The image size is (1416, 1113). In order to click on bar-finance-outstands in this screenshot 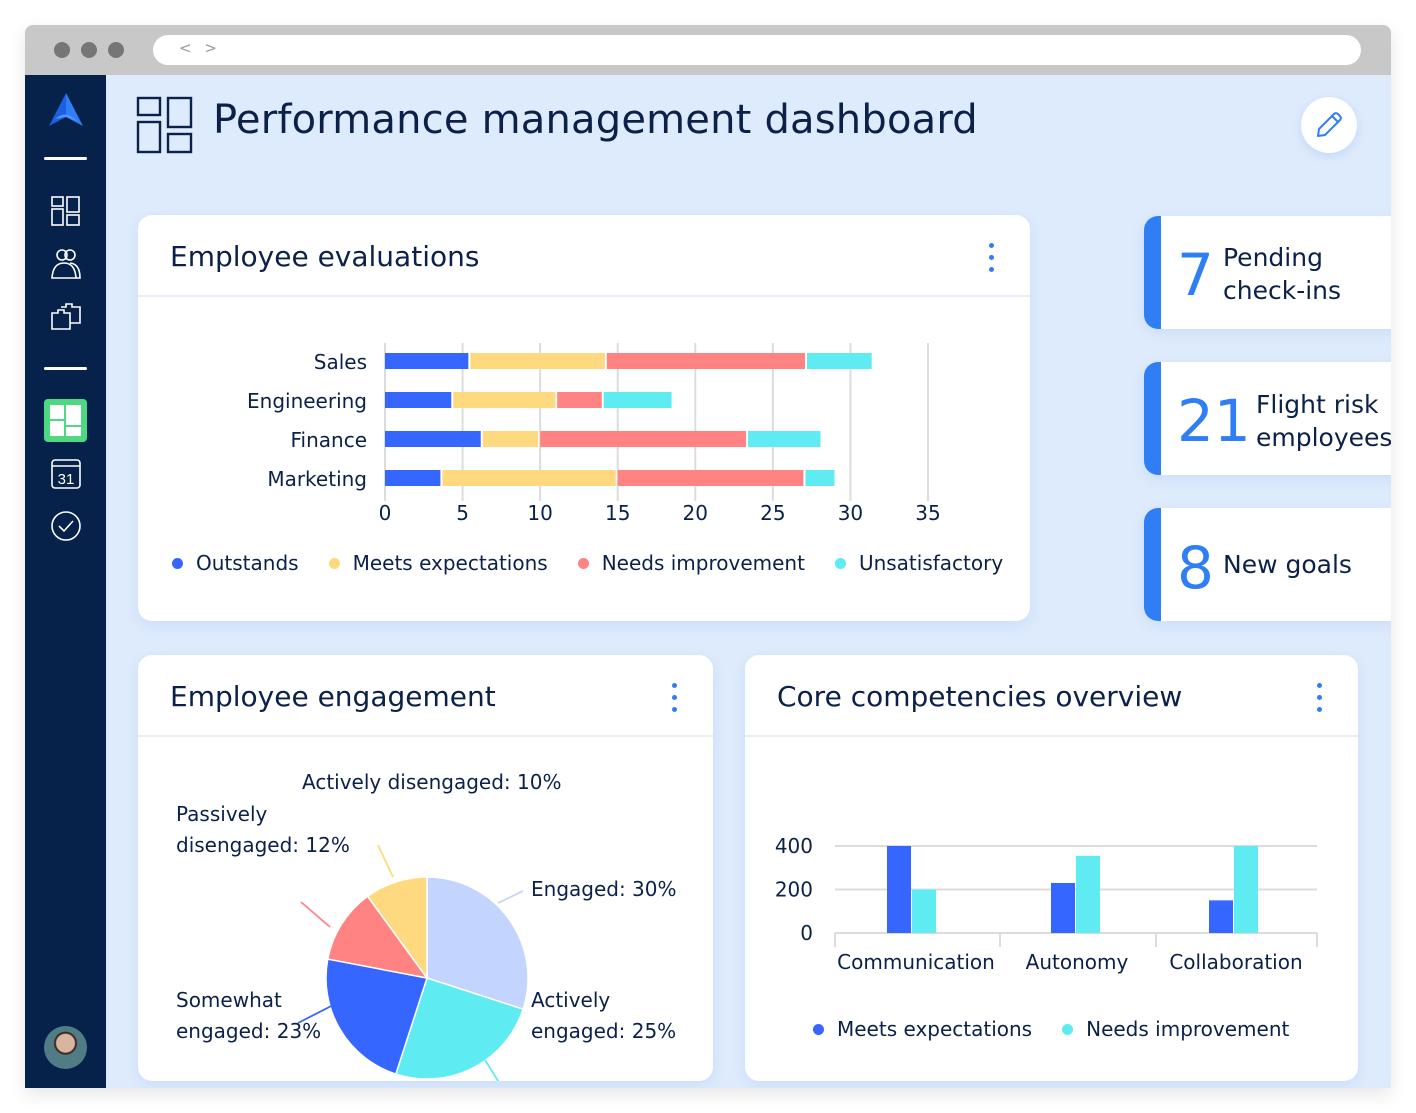, I will do `click(433, 439)`.